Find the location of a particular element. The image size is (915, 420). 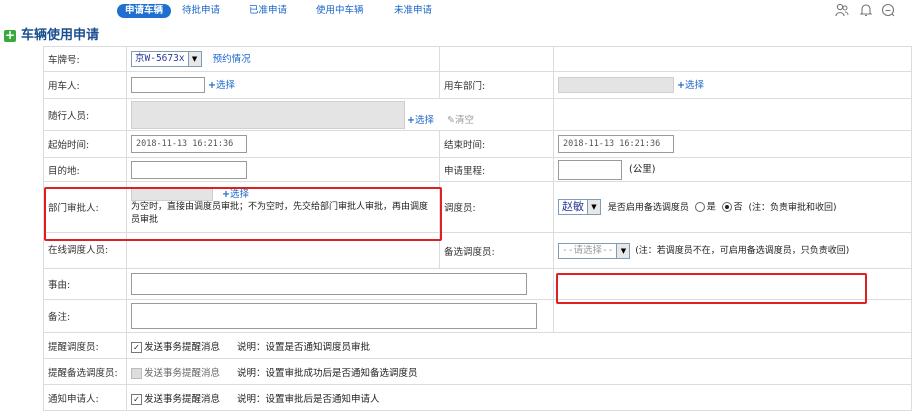

dept-select-link: +选择 is located at coordinates (690, 85).